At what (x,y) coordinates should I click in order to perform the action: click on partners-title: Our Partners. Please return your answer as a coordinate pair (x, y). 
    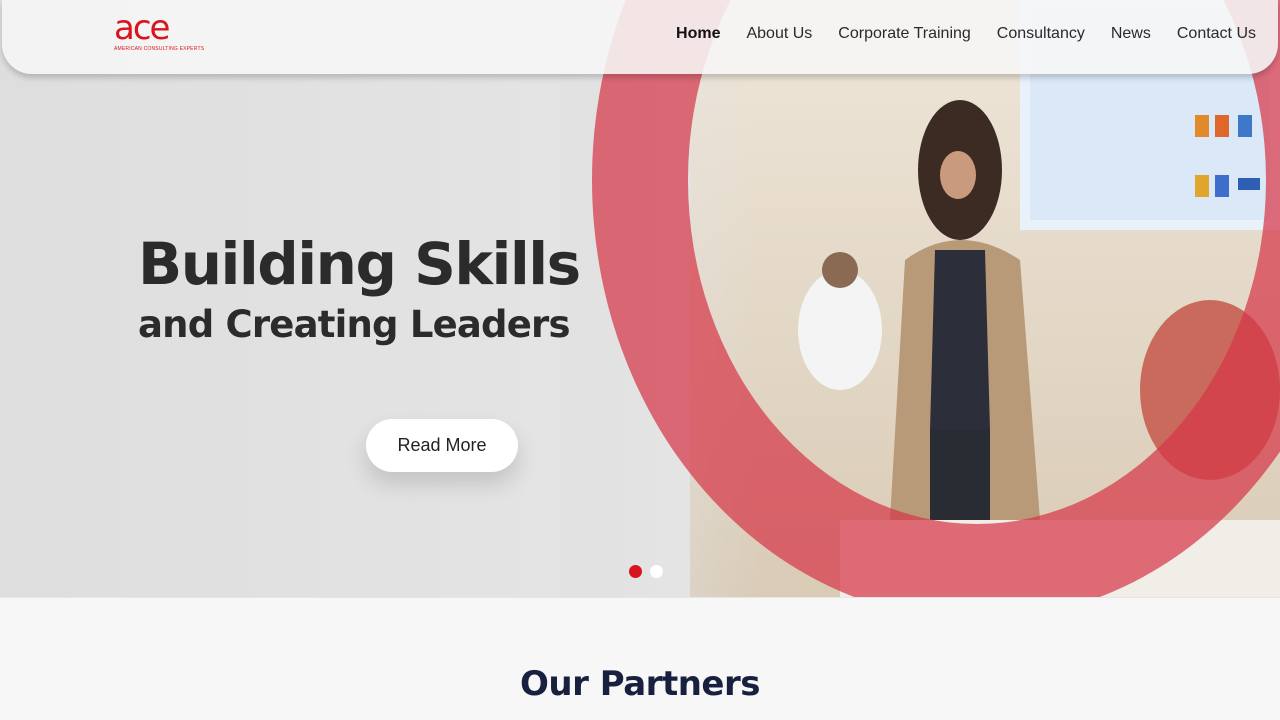
    Looking at the image, I should click on (640, 684).